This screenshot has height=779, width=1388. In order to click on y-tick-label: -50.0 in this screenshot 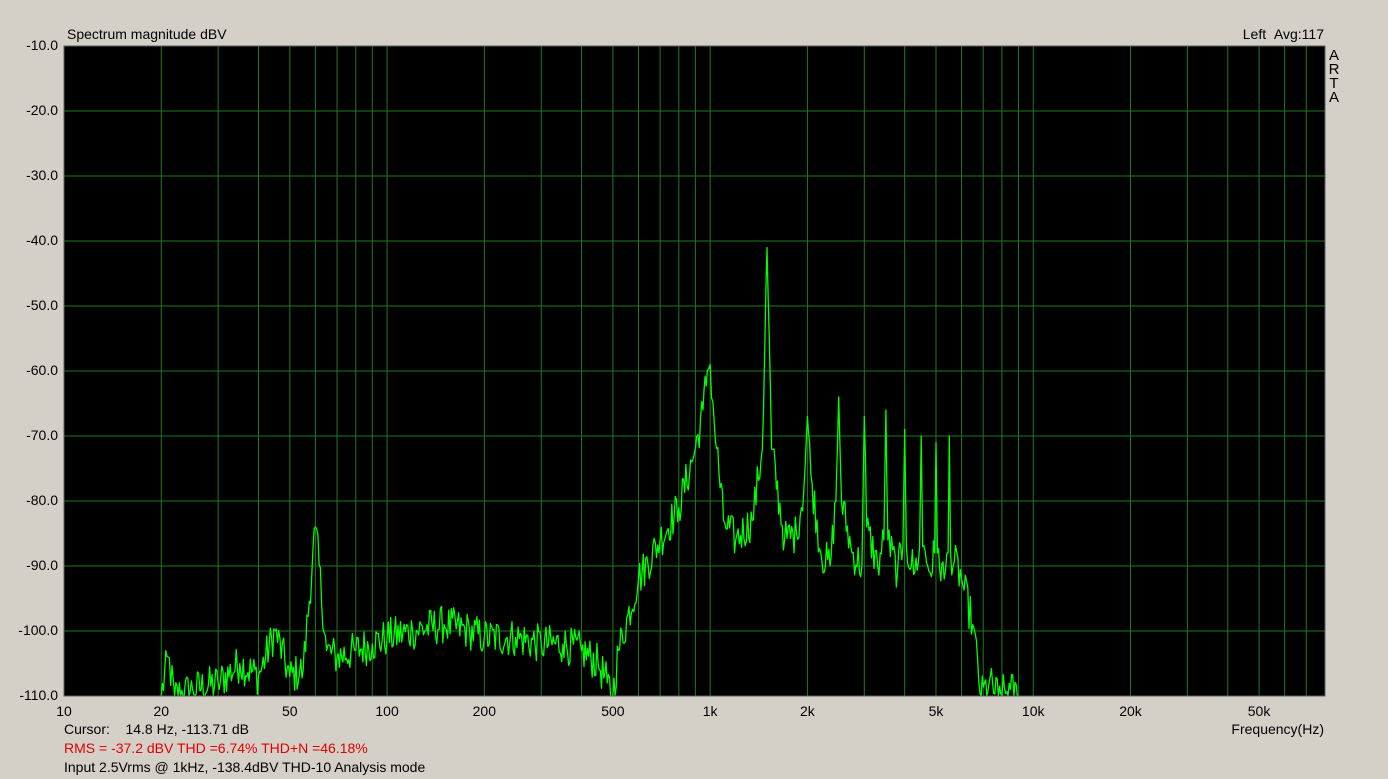, I will do `click(42, 305)`.